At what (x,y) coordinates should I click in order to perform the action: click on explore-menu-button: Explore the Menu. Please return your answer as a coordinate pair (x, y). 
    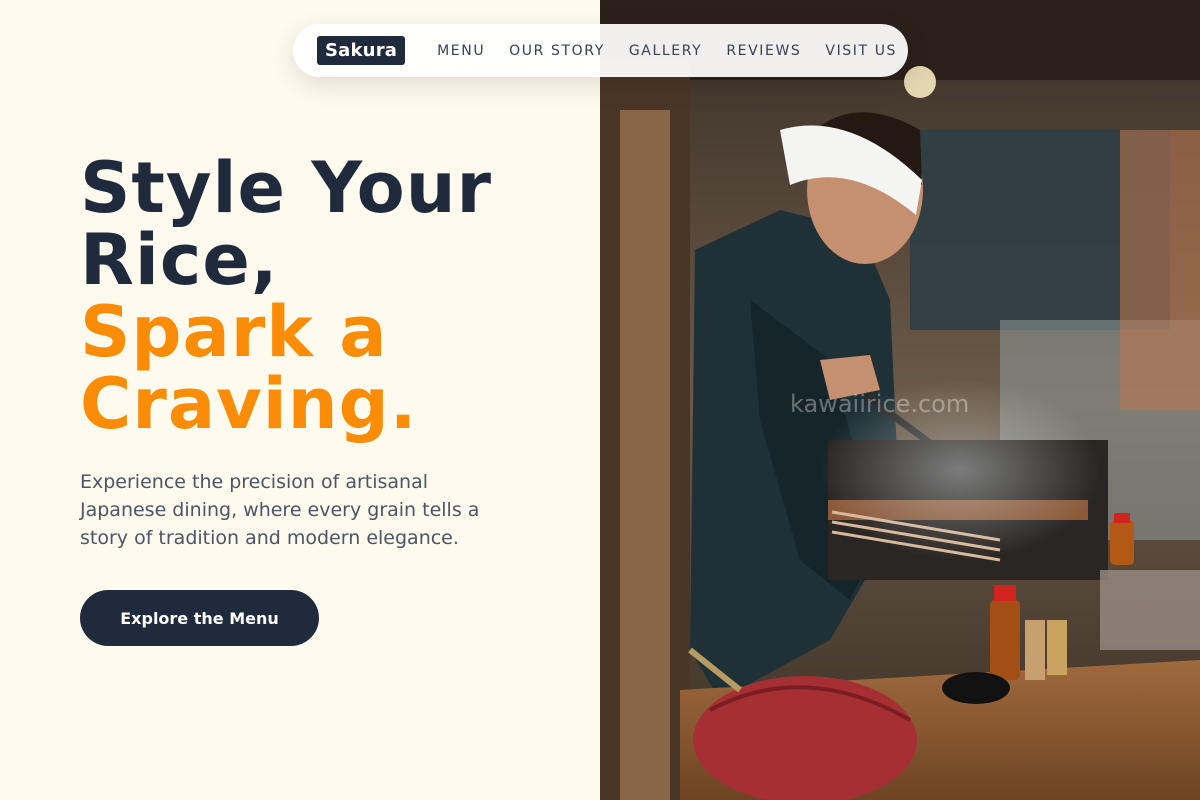
    Looking at the image, I should click on (199, 618).